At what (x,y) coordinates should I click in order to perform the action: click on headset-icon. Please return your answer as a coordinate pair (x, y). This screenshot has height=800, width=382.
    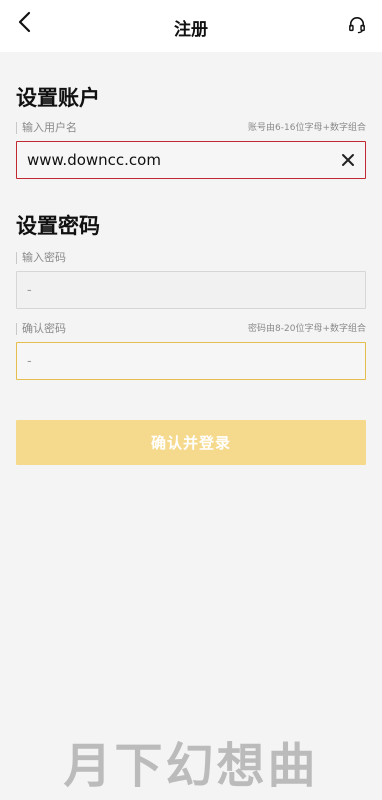
    Looking at the image, I should click on (357, 25).